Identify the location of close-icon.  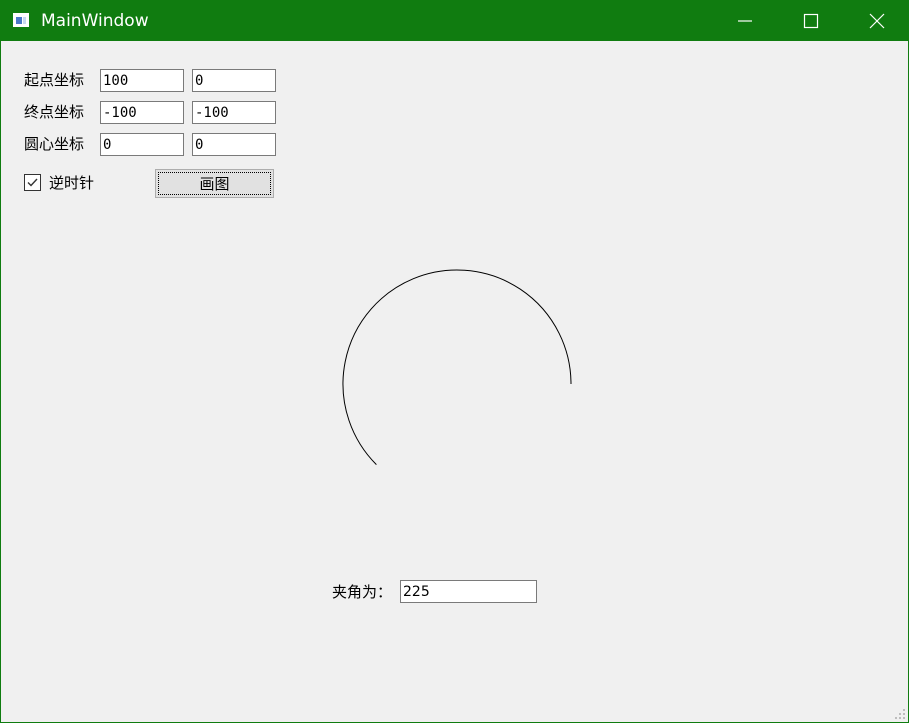
(877, 21).